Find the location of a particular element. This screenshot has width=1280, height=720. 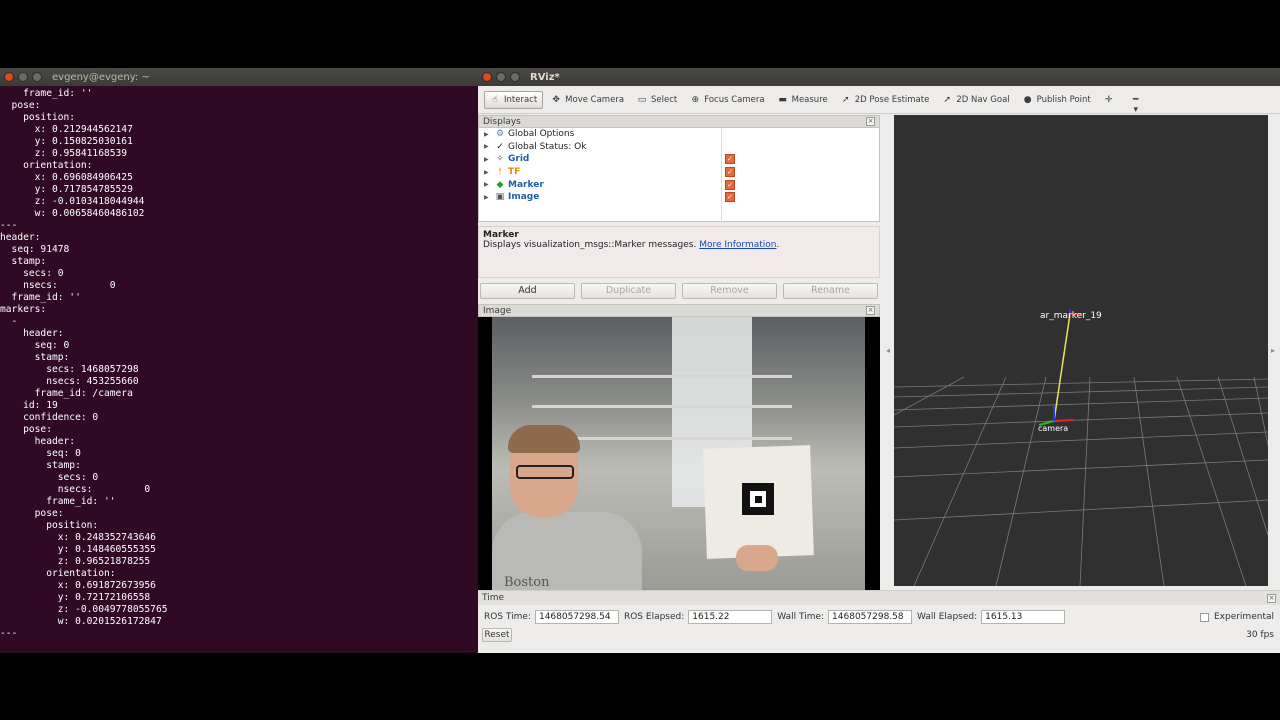

shelf is located at coordinates (662, 376).